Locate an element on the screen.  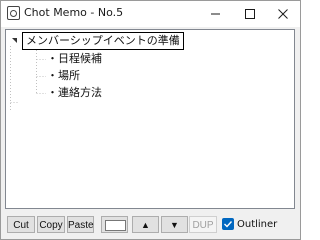
maximize-button is located at coordinates (249, 14).